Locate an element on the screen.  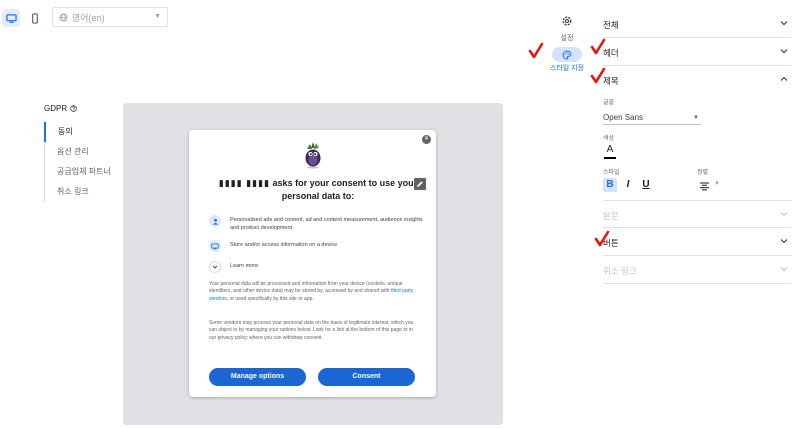
mobile-icon is located at coordinates (35, 18).